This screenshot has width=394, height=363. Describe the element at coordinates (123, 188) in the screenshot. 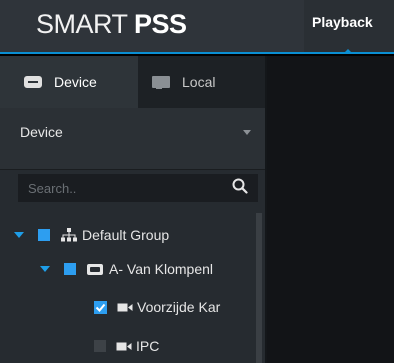

I see `search-input` at that location.